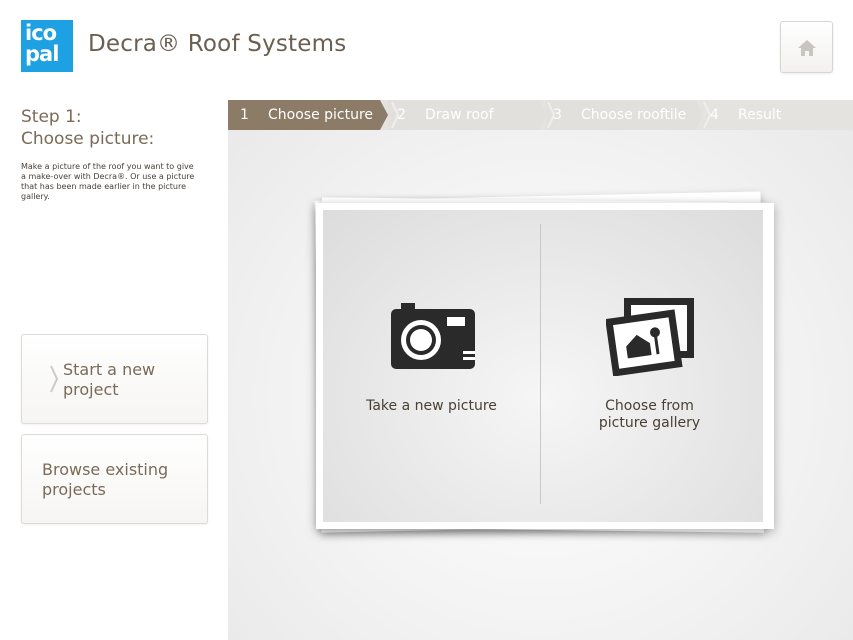  I want to click on step-2-draw-roof: 2 Draw roof, so click(463, 115).